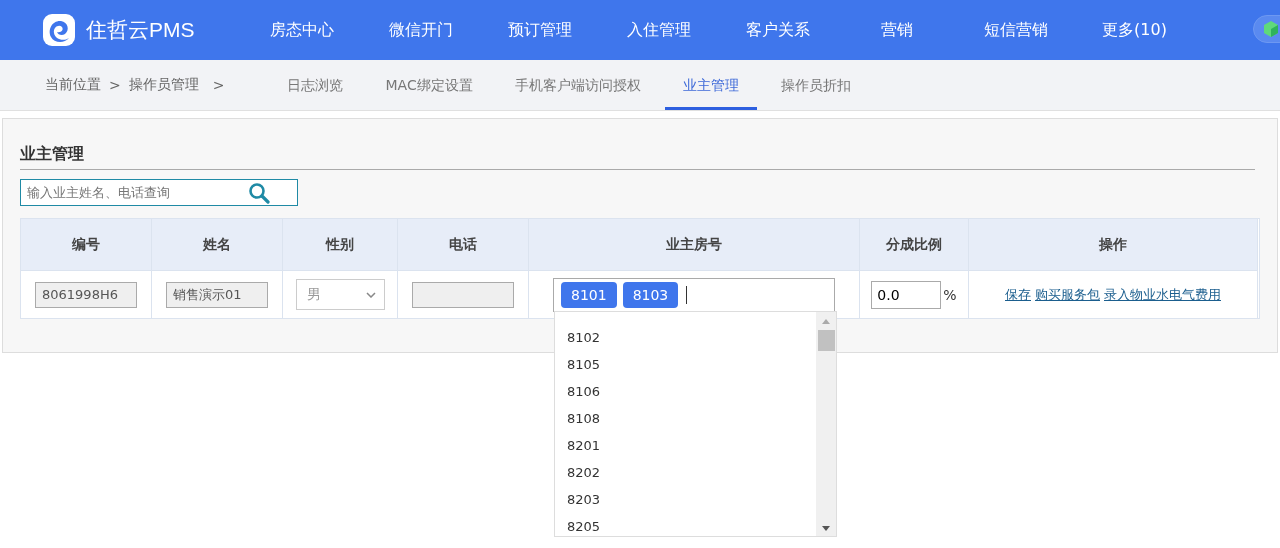 This screenshot has width=1280, height=548. What do you see at coordinates (694, 244) in the screenshot?
I see `column-header: 业主房号` at bounding box center [694, 244].